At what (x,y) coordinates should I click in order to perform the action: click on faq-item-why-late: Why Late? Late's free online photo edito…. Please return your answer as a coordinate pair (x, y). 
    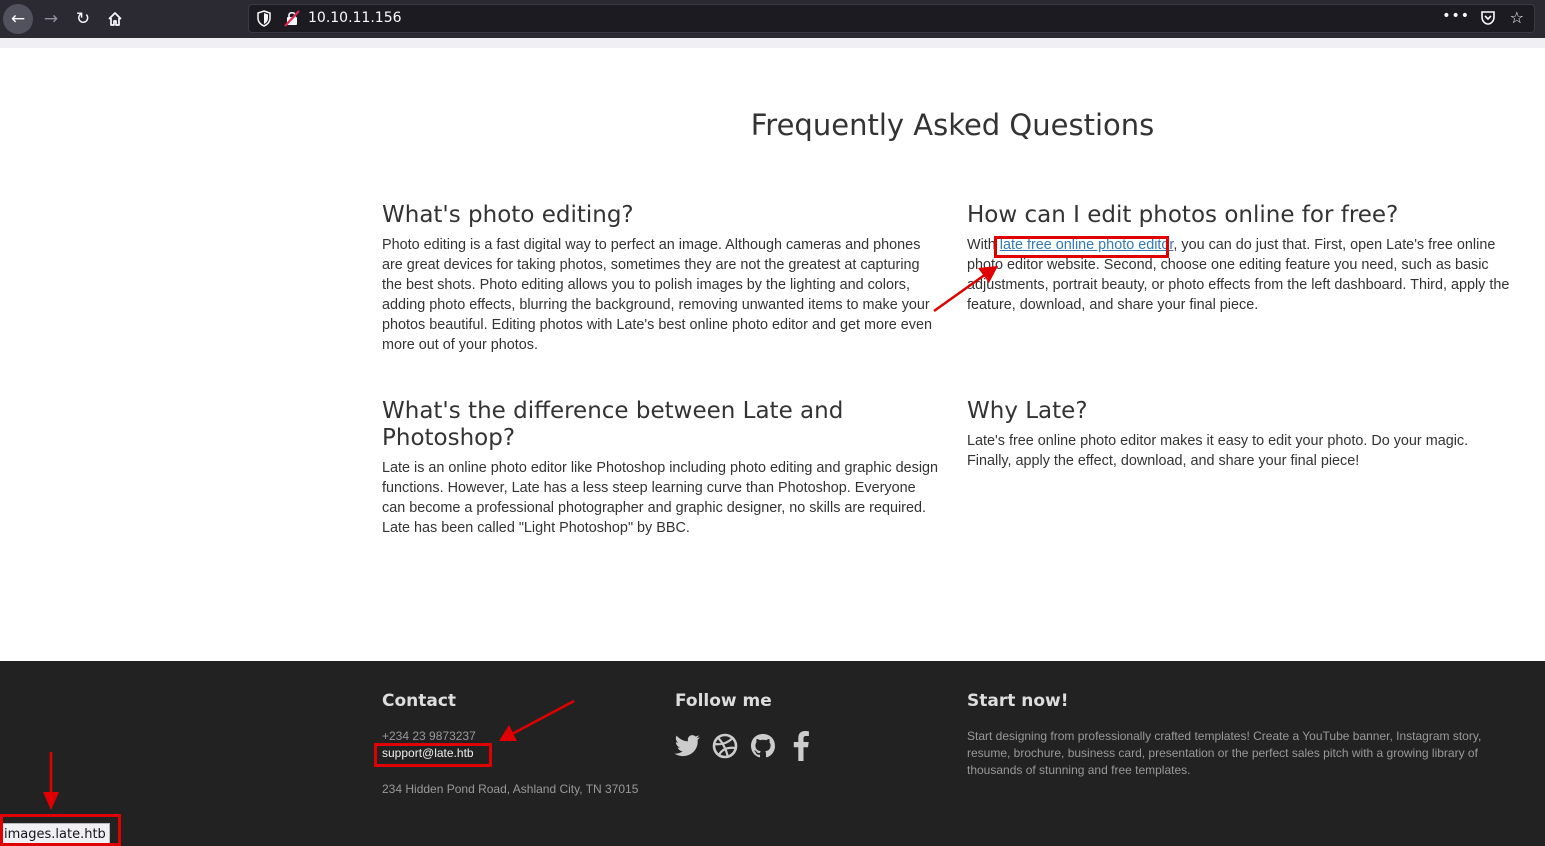
    Looking at the image, I should click on (1239, 434).